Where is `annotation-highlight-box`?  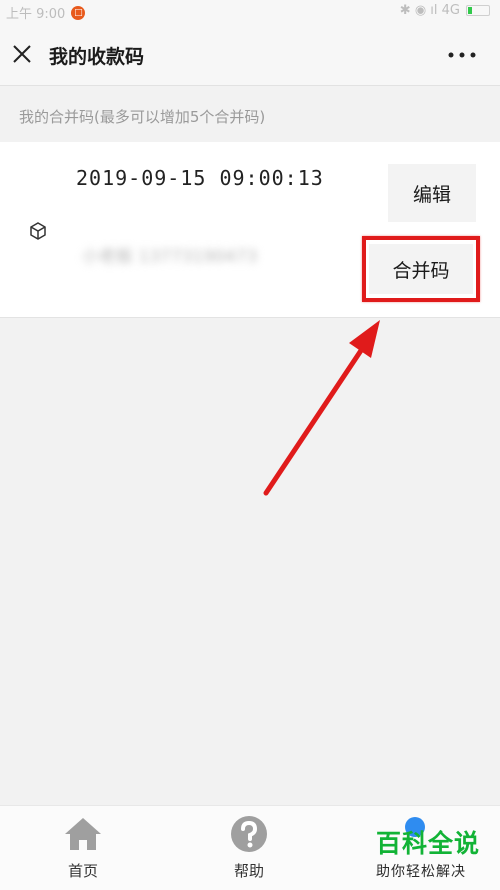
annotation-highlight-box is located at coordinates (421, 269).